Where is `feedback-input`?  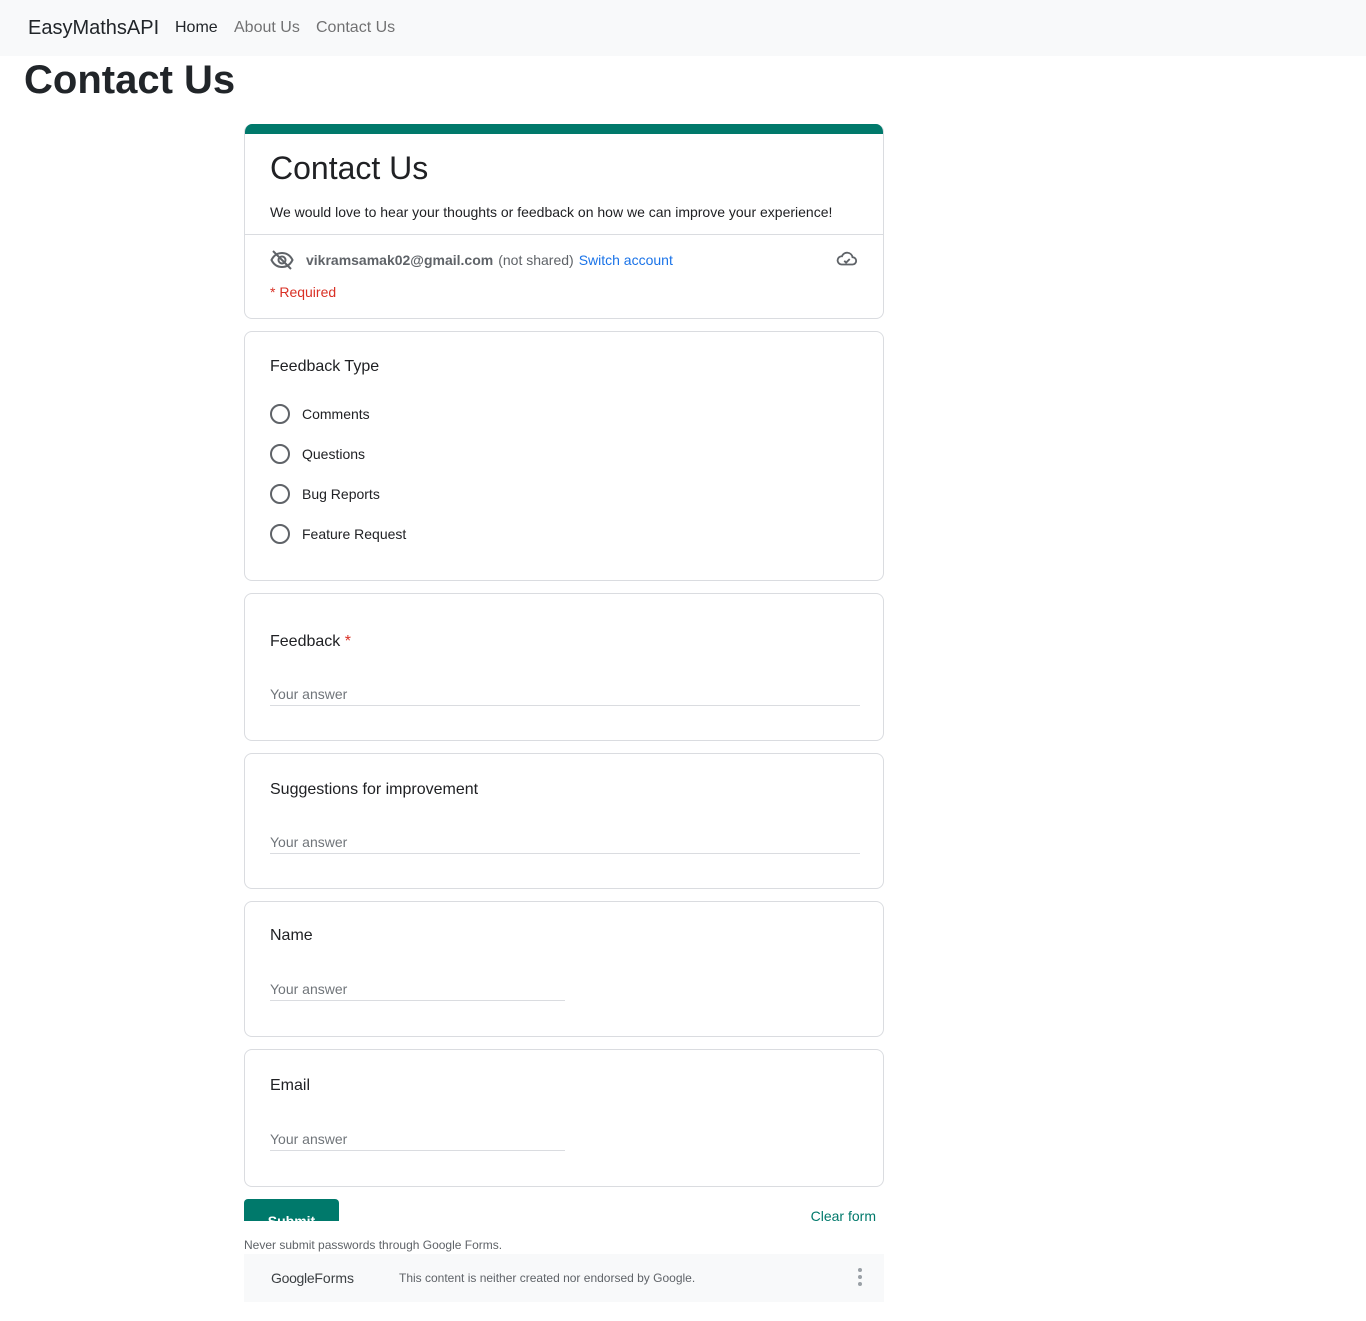 feedback-input is located at coordinates (565, 694).